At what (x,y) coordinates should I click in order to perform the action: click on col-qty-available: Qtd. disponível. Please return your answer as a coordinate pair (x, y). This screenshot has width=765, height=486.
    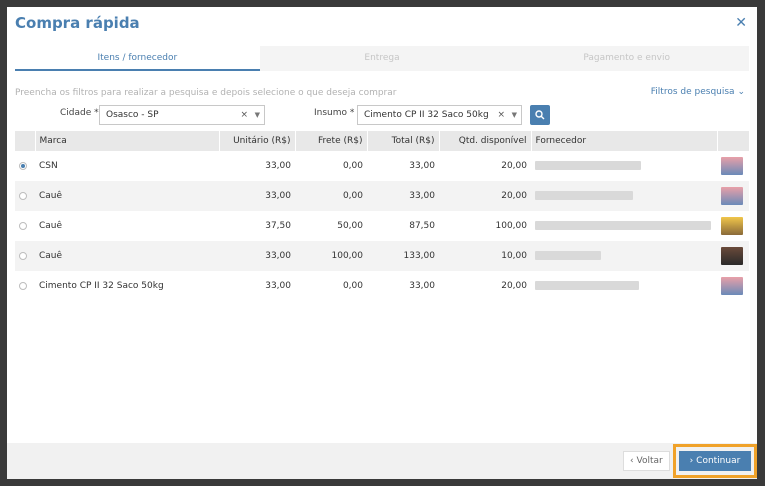
    Looking at the image, I should click on (485, 141).